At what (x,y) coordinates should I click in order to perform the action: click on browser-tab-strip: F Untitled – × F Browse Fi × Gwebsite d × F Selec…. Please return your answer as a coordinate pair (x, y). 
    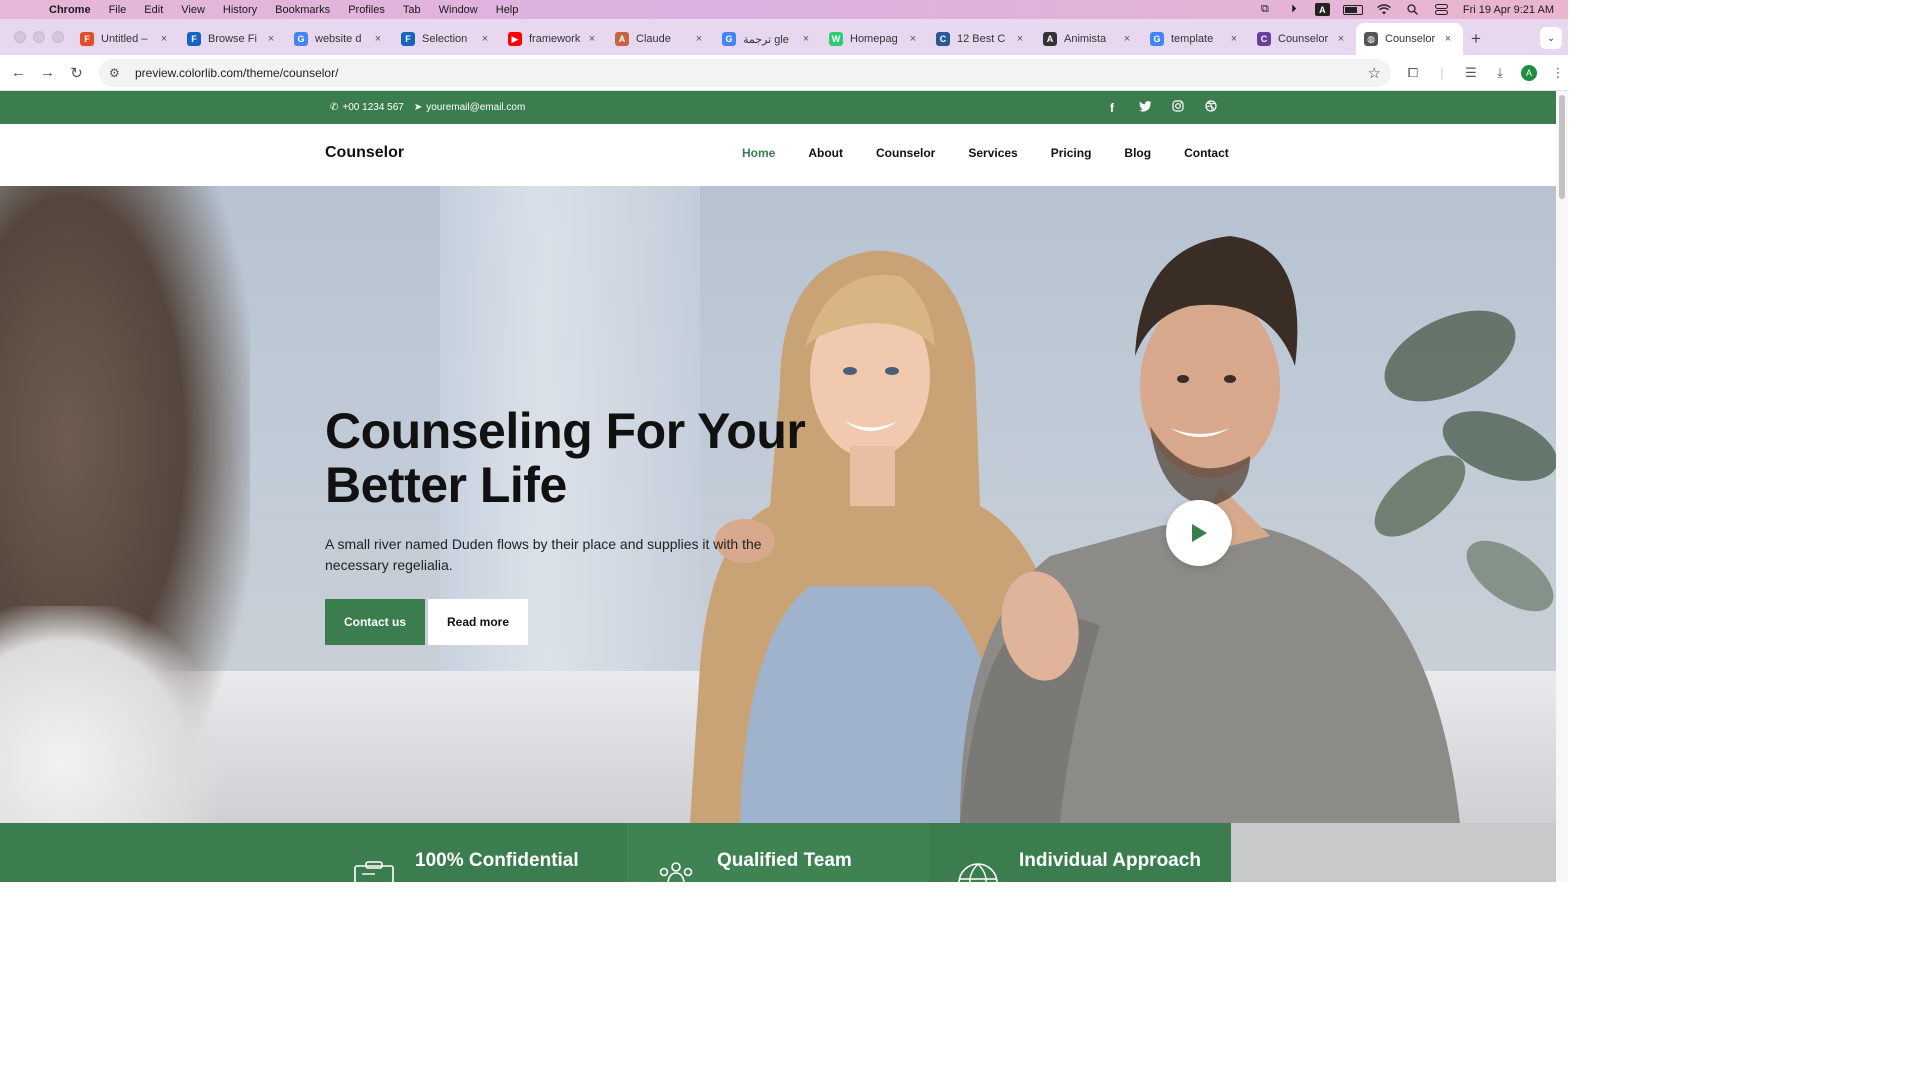
    Looking at the image, I should click on (784, 37).